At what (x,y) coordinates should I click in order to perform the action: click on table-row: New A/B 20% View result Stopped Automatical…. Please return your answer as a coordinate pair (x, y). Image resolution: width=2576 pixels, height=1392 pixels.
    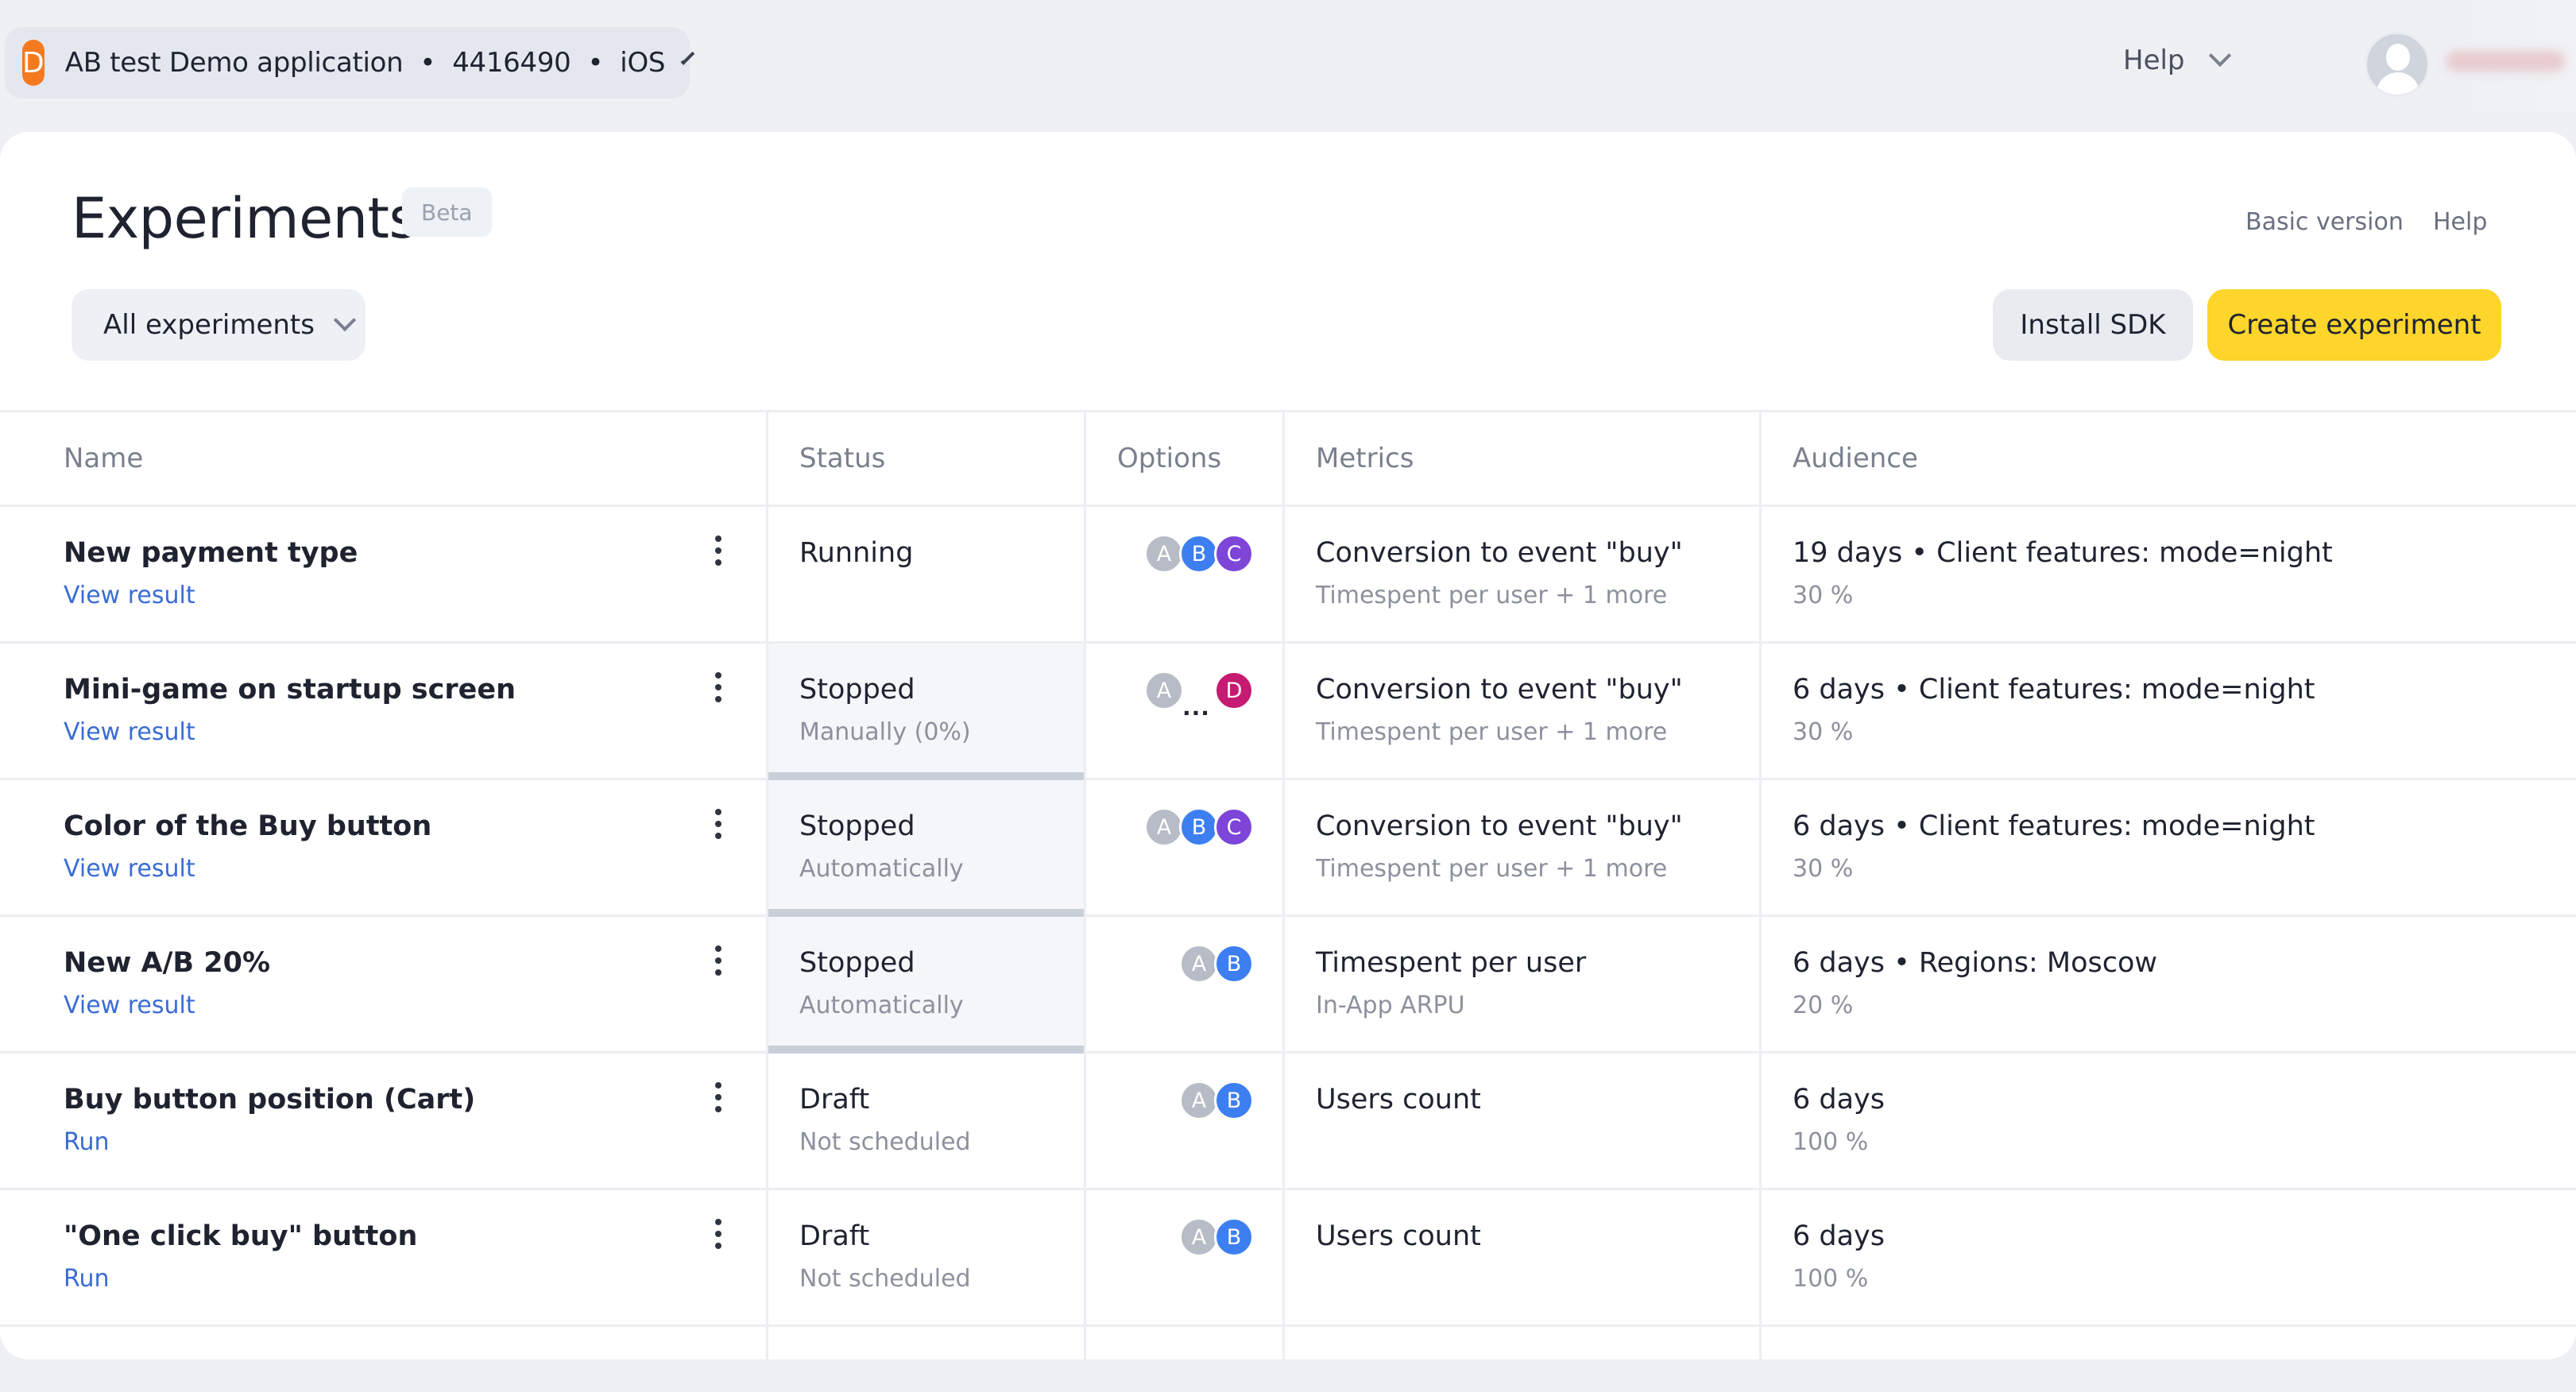
    Looking at the image, I should click on (1288, 985).